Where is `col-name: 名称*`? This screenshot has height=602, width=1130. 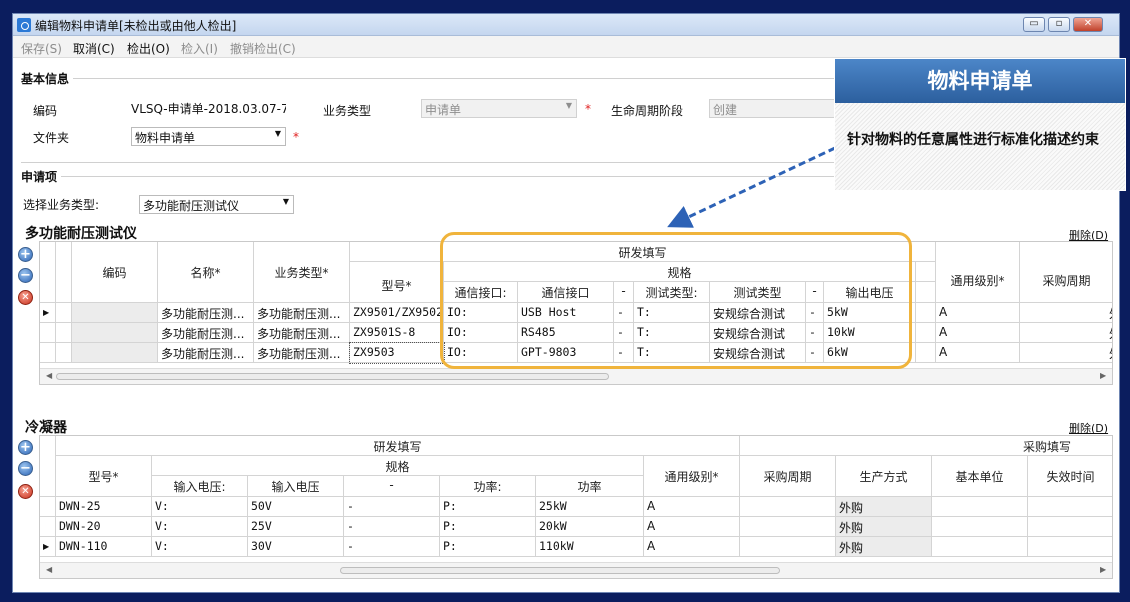
col-name: 名称* is located at coordinates (206, 272).